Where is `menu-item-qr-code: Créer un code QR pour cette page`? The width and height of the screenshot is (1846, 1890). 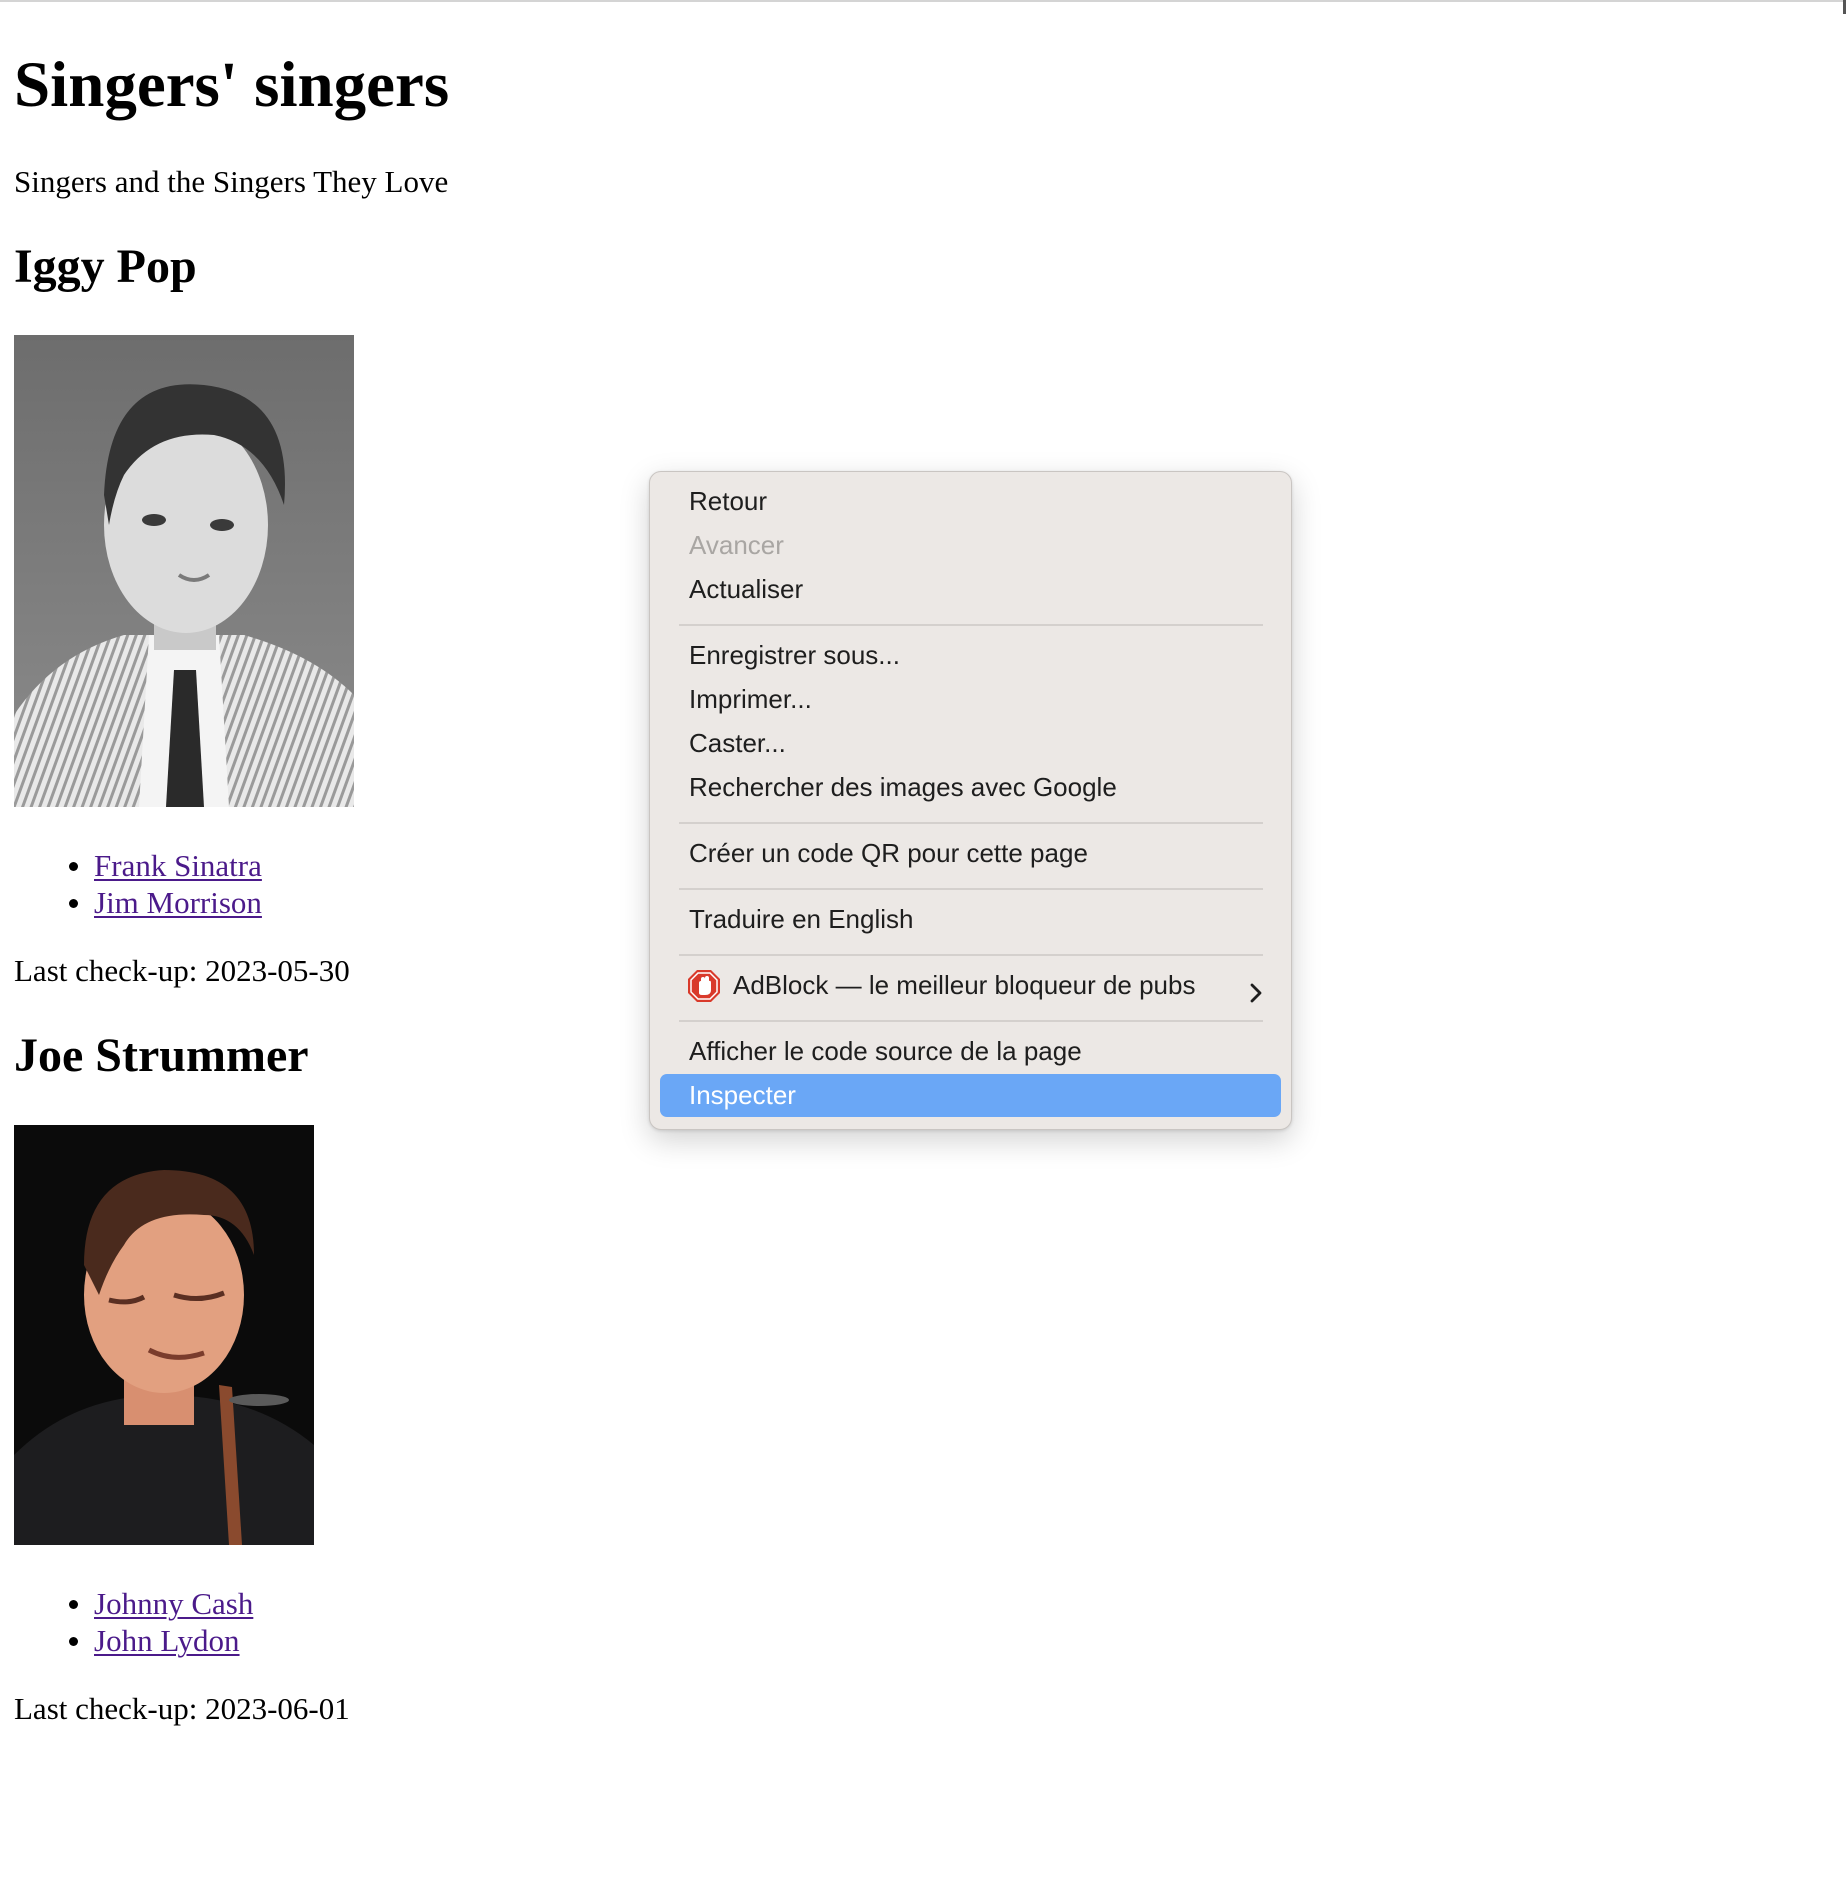
menu-item-qr-code: Créer un code QR pour cette page is located at coordinates (970, 853).